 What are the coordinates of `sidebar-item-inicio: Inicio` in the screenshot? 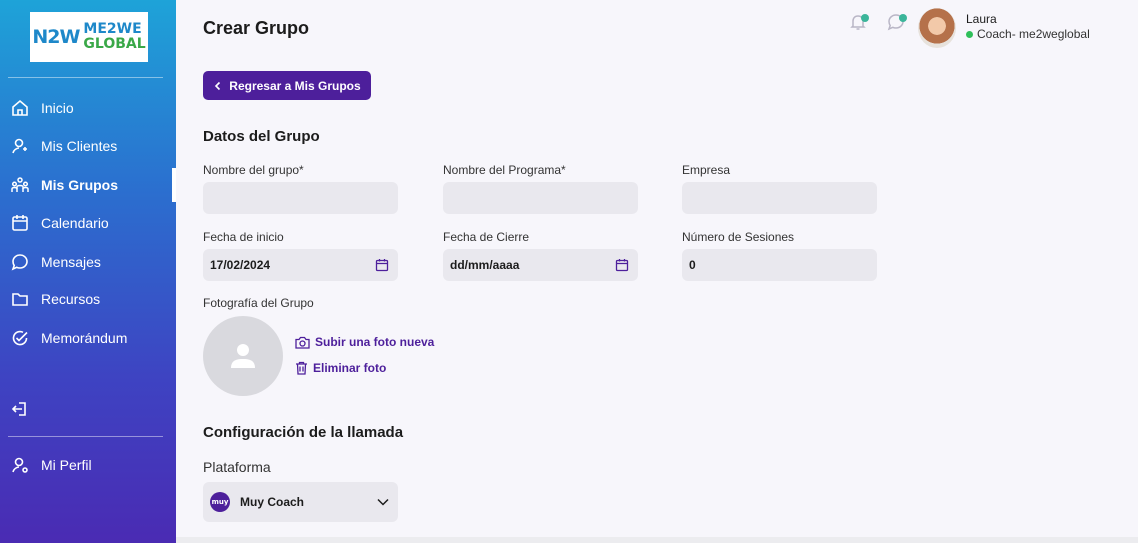 It's located at (42, 108).